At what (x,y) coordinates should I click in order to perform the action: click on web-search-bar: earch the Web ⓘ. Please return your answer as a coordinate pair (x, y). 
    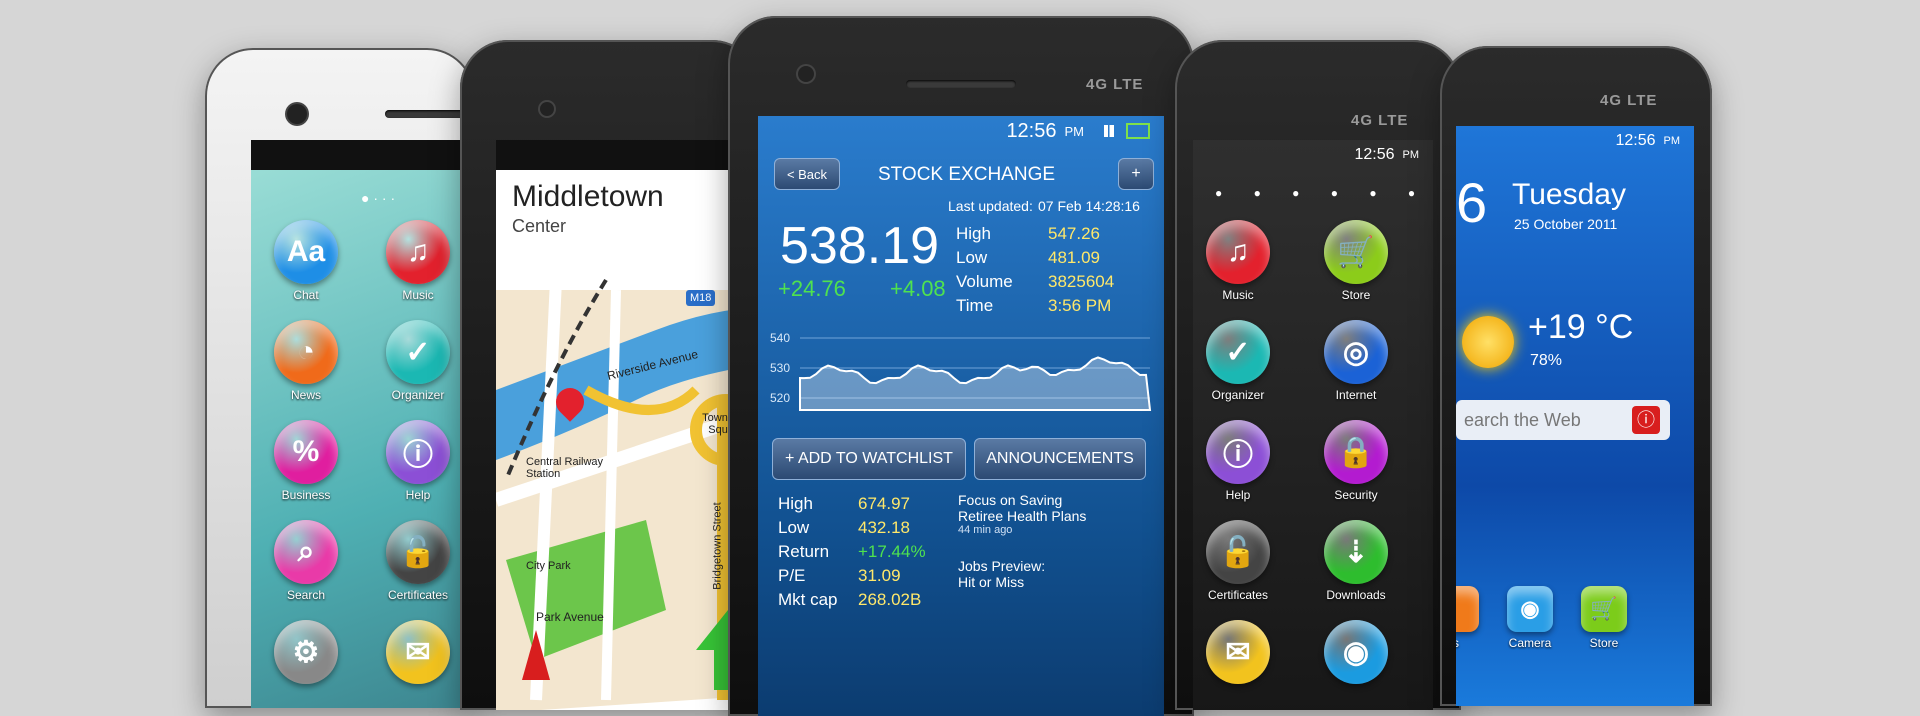
    Looking at the image, I should click on (1563, 420).